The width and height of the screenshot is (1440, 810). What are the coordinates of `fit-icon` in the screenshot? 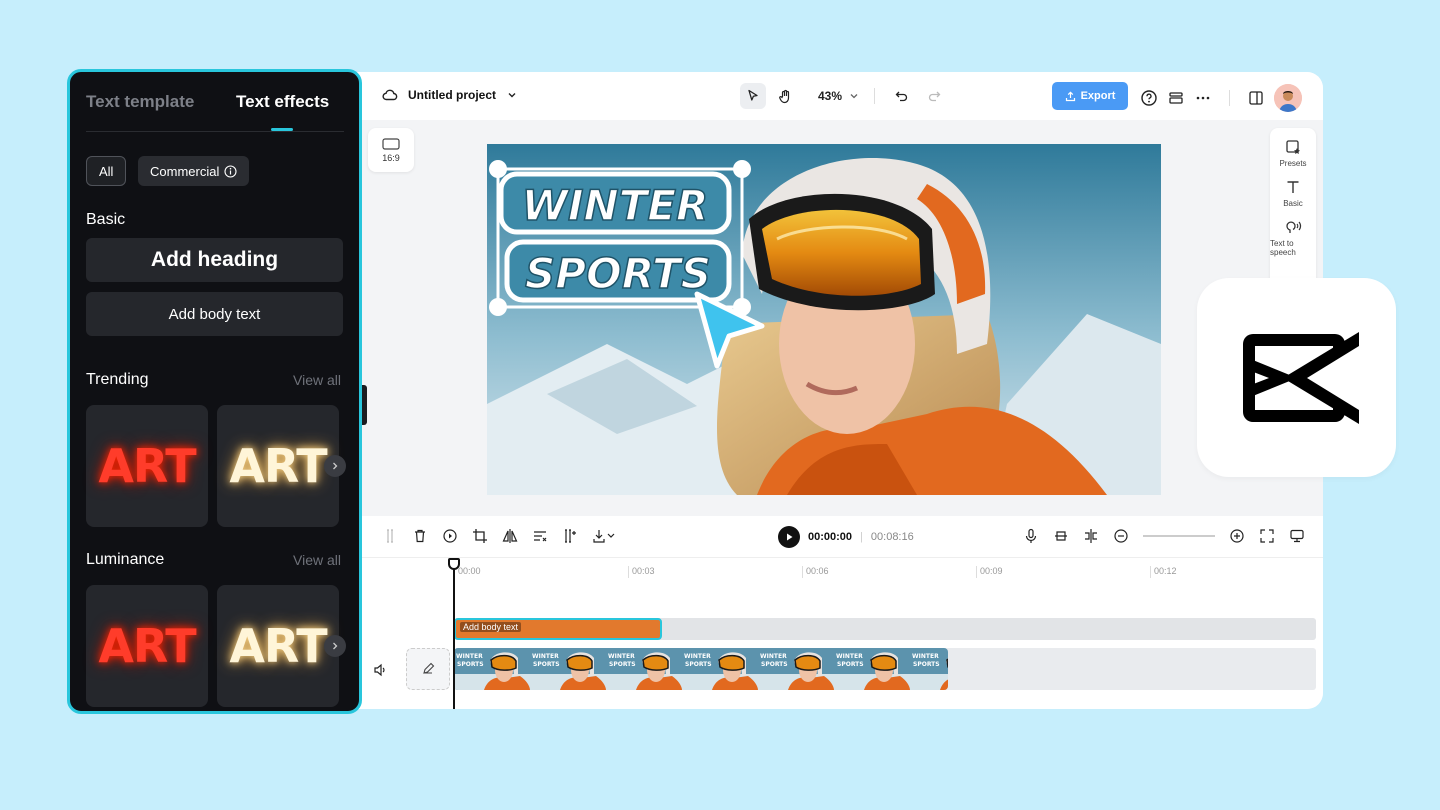 It's located at (1267, 536).